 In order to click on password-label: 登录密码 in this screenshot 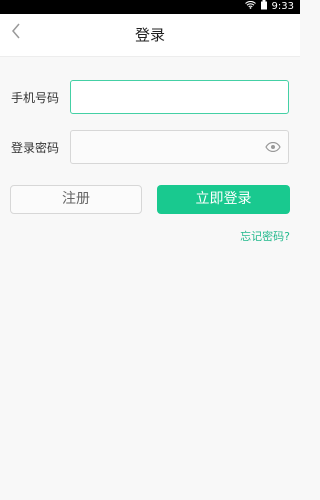, I will do `click(35, 148)`.